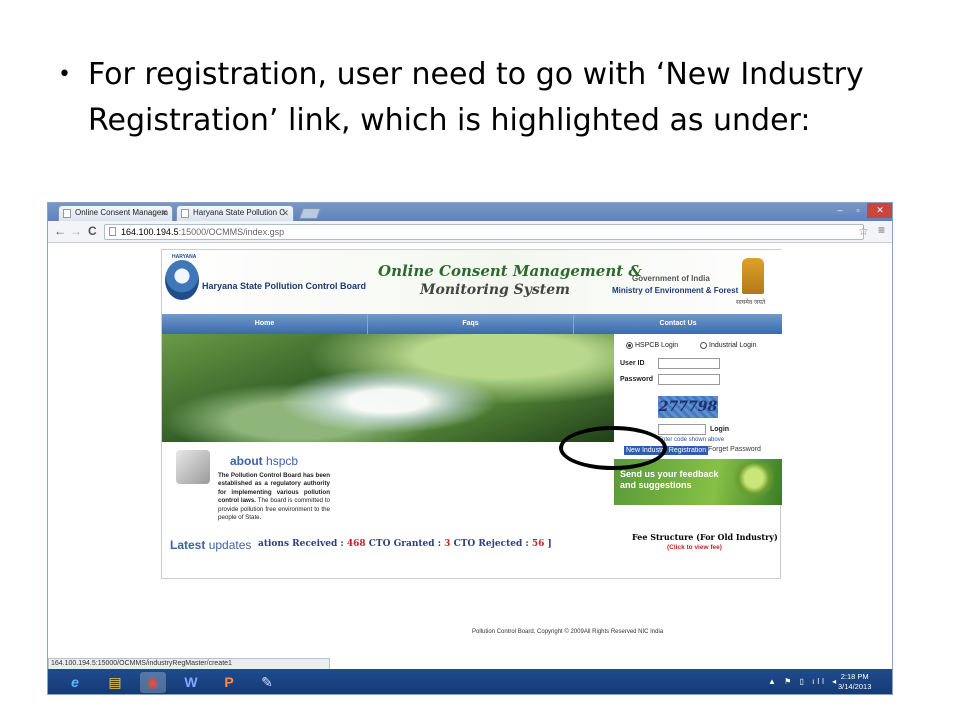 The width and height of the screenshot is (960, 720). What do you see at coordinates (632, 363) in the screenshot?
I see `user-id-label: User ID` at bounding box center [632, 363].